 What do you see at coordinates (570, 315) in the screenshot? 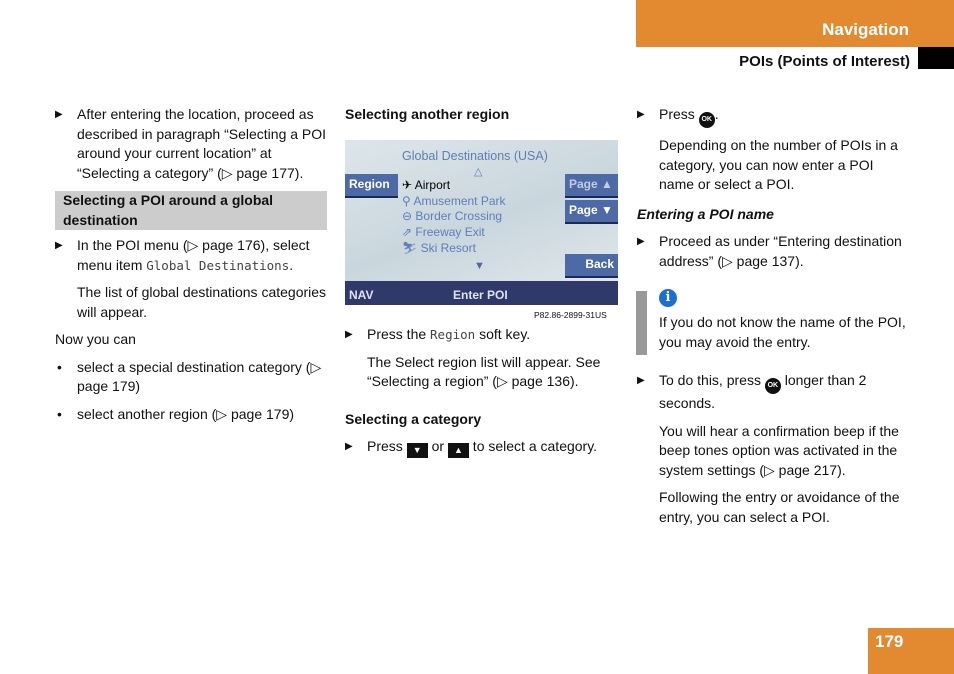
I see `figure-caption: P82.86-2899-31US` at bounding box center [570, 315].